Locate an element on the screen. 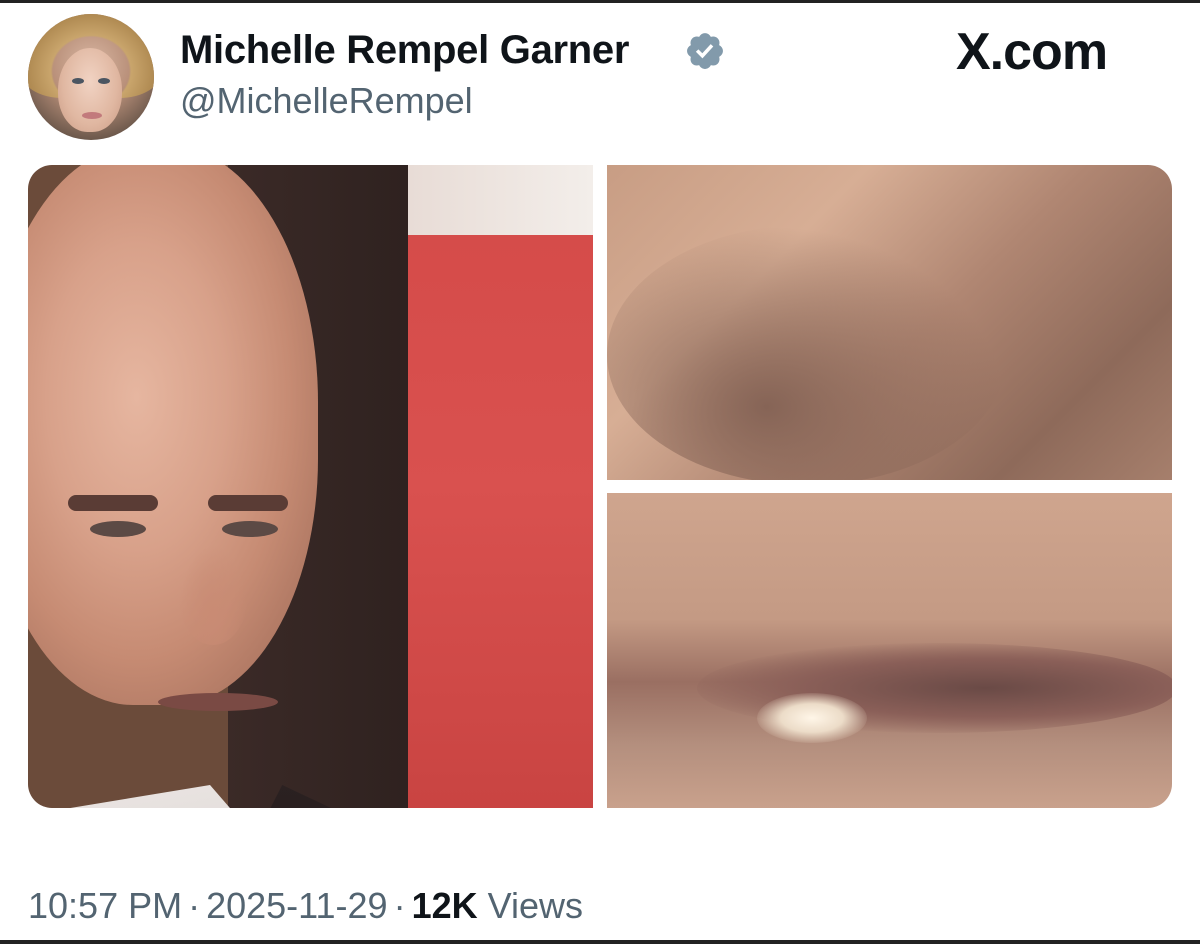 Image resolution: width=1200 pixels, height=944 pixels. views-label: Views is located at coordinates (535, 905).